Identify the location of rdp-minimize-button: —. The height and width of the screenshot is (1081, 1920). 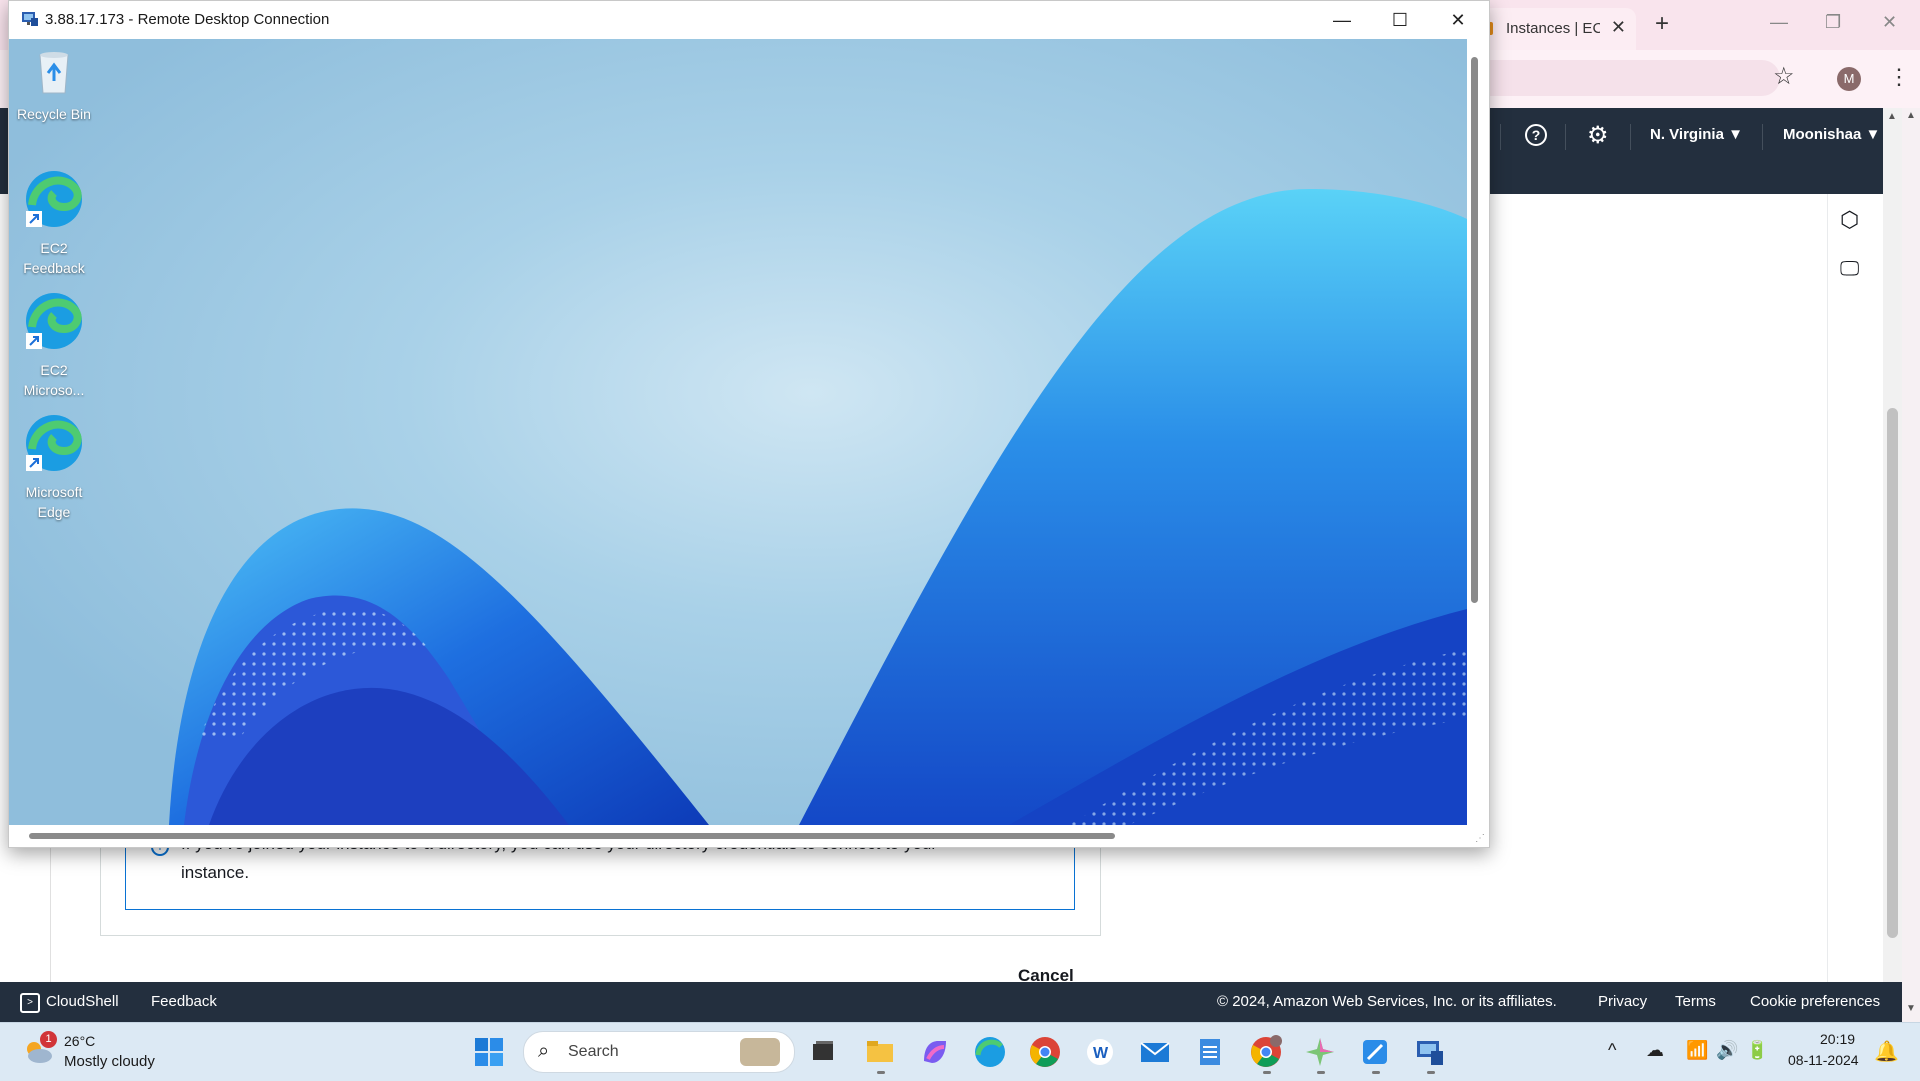
(1342, 20).